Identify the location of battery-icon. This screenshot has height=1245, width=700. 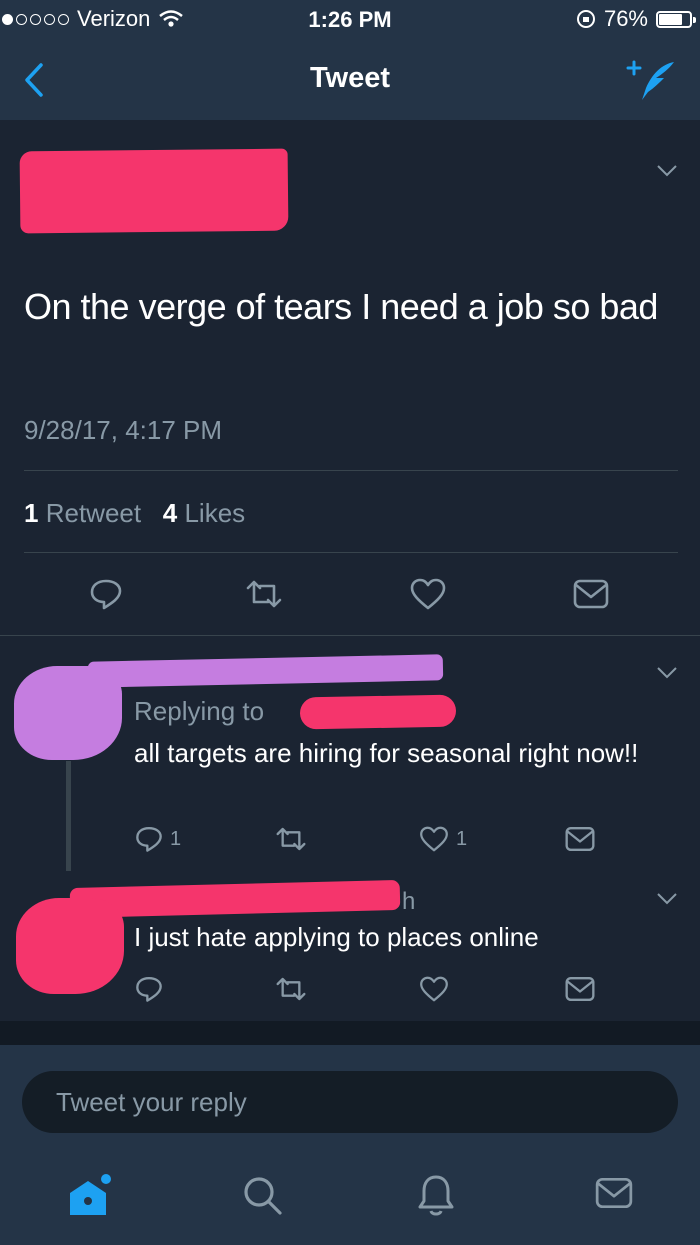
(676, 19).